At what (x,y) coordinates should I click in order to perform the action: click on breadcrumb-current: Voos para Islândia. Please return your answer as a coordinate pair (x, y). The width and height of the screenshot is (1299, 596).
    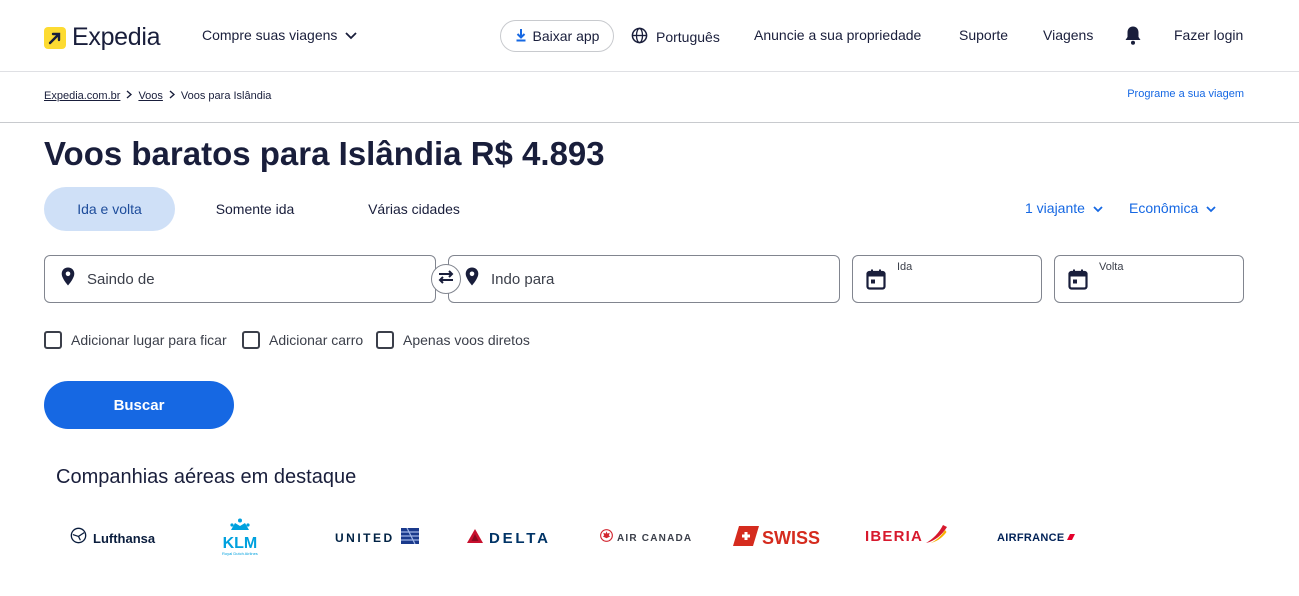
    Looking at the image, I should click on (226, 96).